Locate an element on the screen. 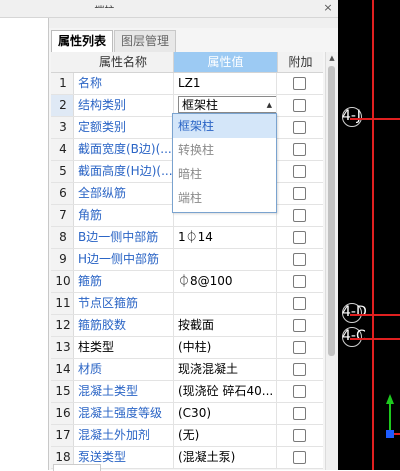  dropdown-option-hidden-column: 暗柱 is located at coordinates (224, 174).